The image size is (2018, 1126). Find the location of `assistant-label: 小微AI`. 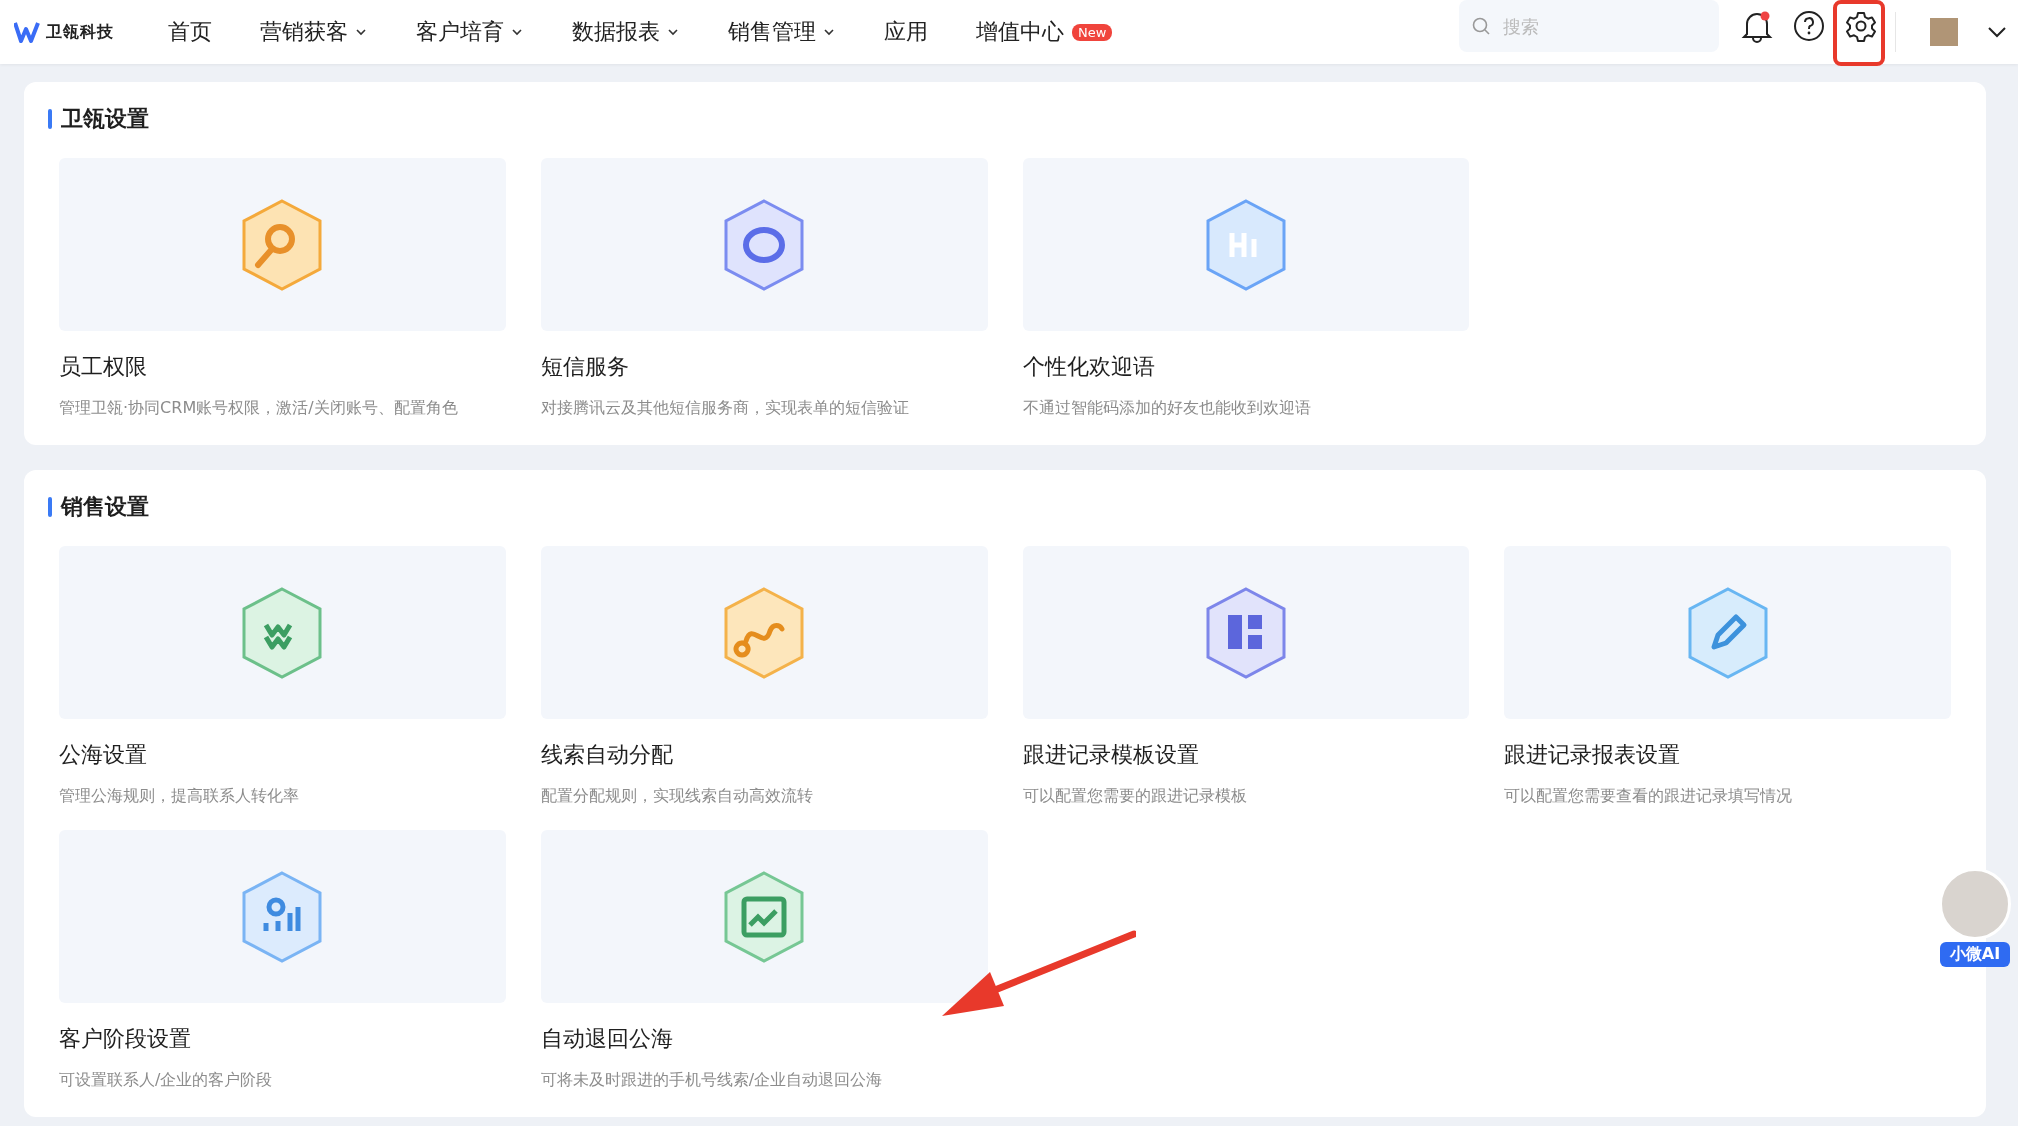

assistant-label: 小微AI is located at coordinates (1975, 954).